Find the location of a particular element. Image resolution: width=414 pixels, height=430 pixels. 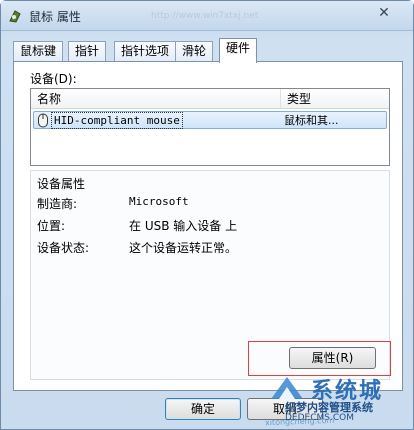

url-watermark: http://www.win7xtxj.net is located at coordinates (205, 16).